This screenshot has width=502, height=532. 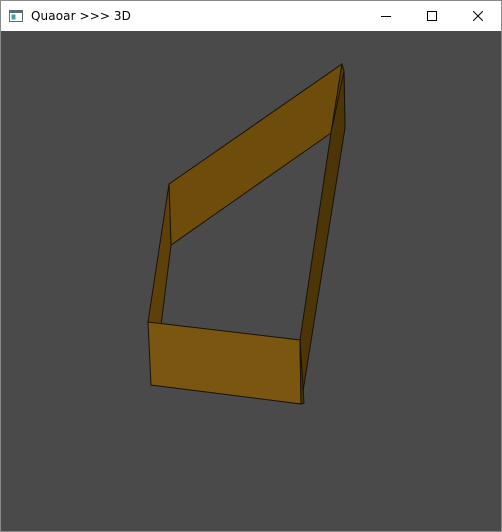 What do you see at coordinates (255, 154) in the screenshot?
I see `top-wall-face` at bounding box center [255, 154].